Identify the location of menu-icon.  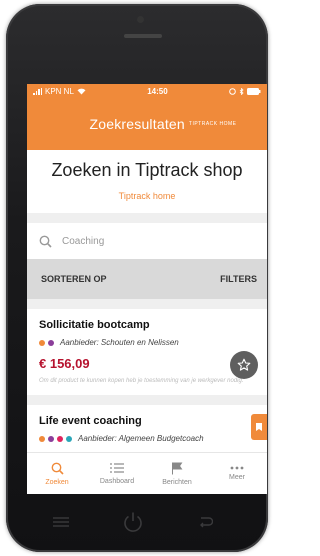
(61, 522).